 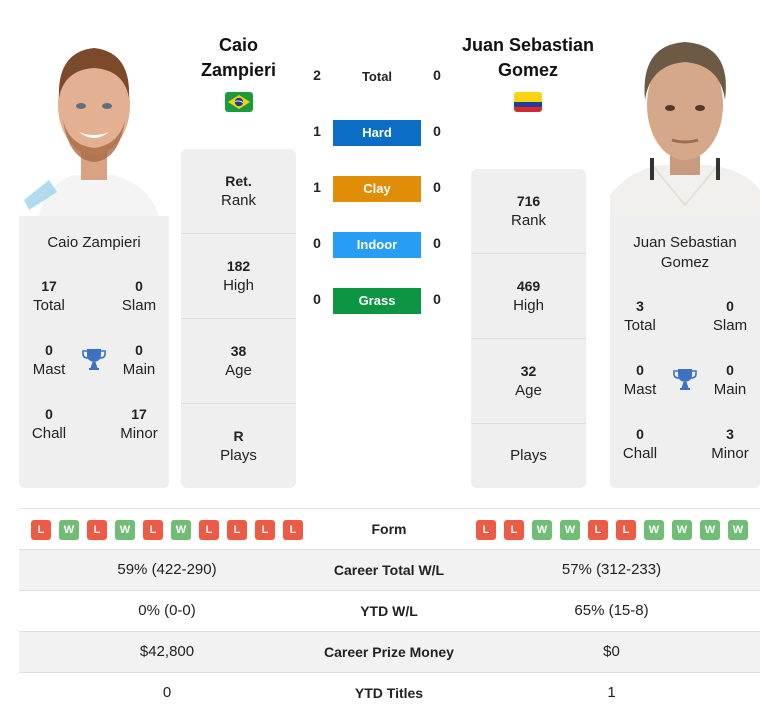 I want to click on h2h-total-label: Total, so click(x=377, y=76).